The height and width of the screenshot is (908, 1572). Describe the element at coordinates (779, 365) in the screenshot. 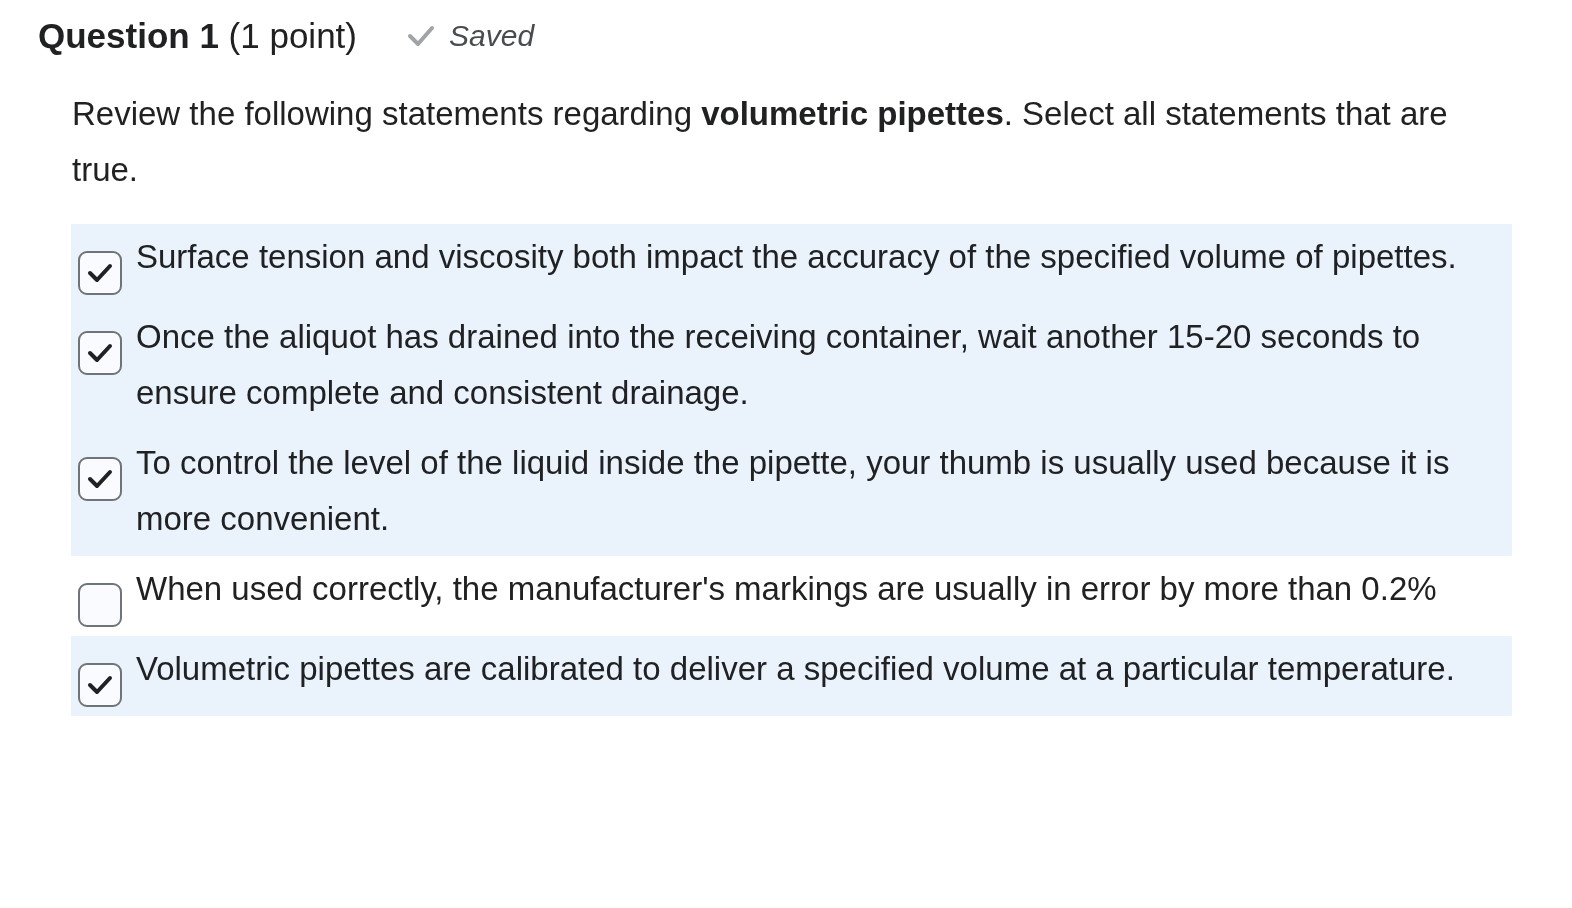

I see `option-text: Once the aliquot has drained into the receiving container, wait another 15-20 seconds to ensure complete and consistent drainage.` at that location.